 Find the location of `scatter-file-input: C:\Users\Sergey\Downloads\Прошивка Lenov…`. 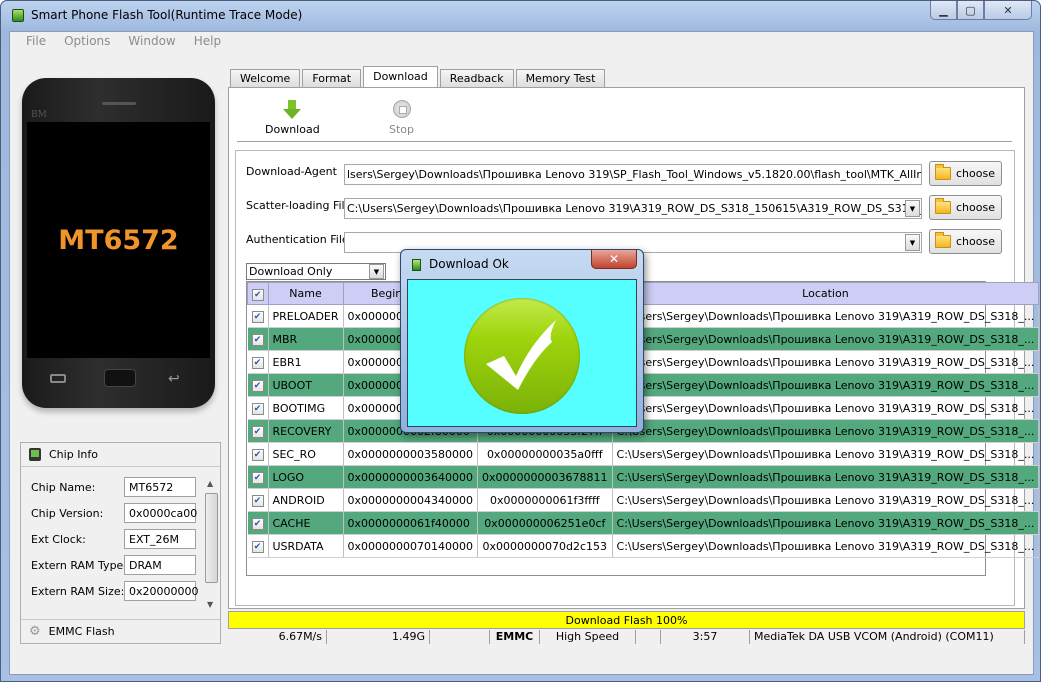

scatter-file-input: C:\Users\Sergey\Downloads\Прошивка Lenov… is located at coordinates (633, 208).